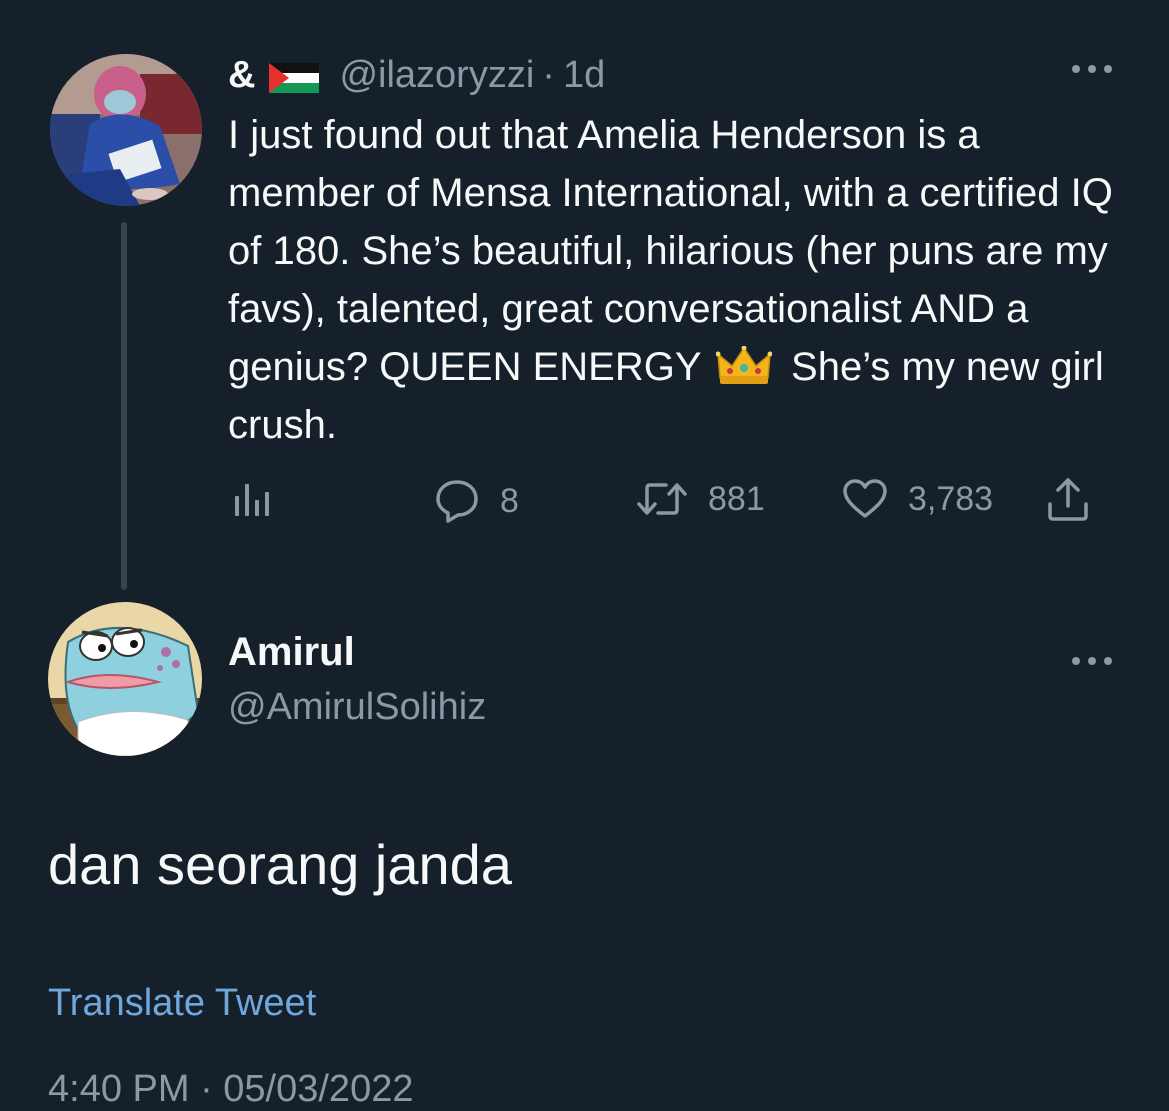  What do you see at coordinates (509, 500) in the screenshot?
I see `reply-count: 8` at bounding box center [509, 500].